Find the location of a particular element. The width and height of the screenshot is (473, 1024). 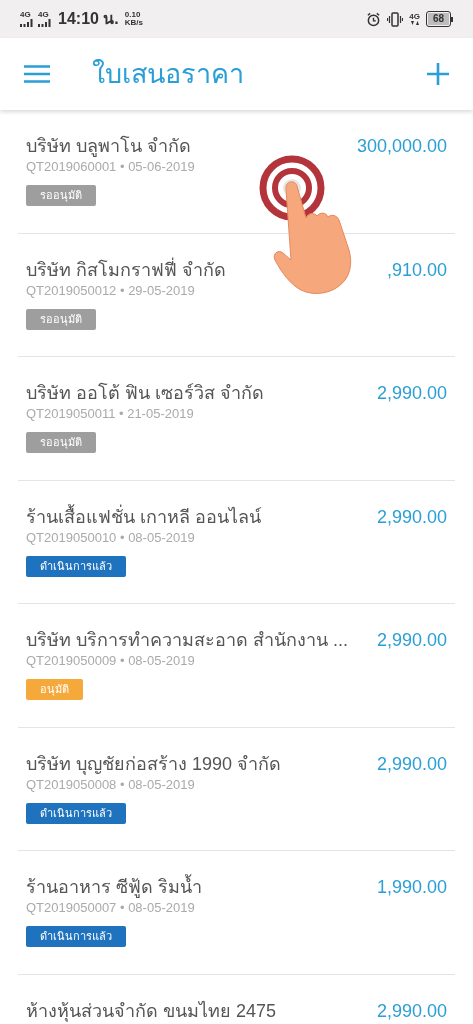

status-tag: อนุมัติ is located at coordinates (54, 689).